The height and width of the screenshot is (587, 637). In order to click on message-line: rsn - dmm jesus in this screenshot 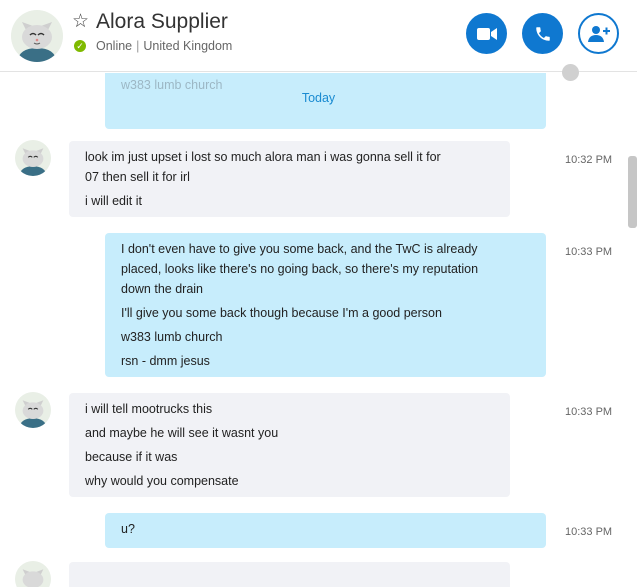, I will do `click(165, 361)`.